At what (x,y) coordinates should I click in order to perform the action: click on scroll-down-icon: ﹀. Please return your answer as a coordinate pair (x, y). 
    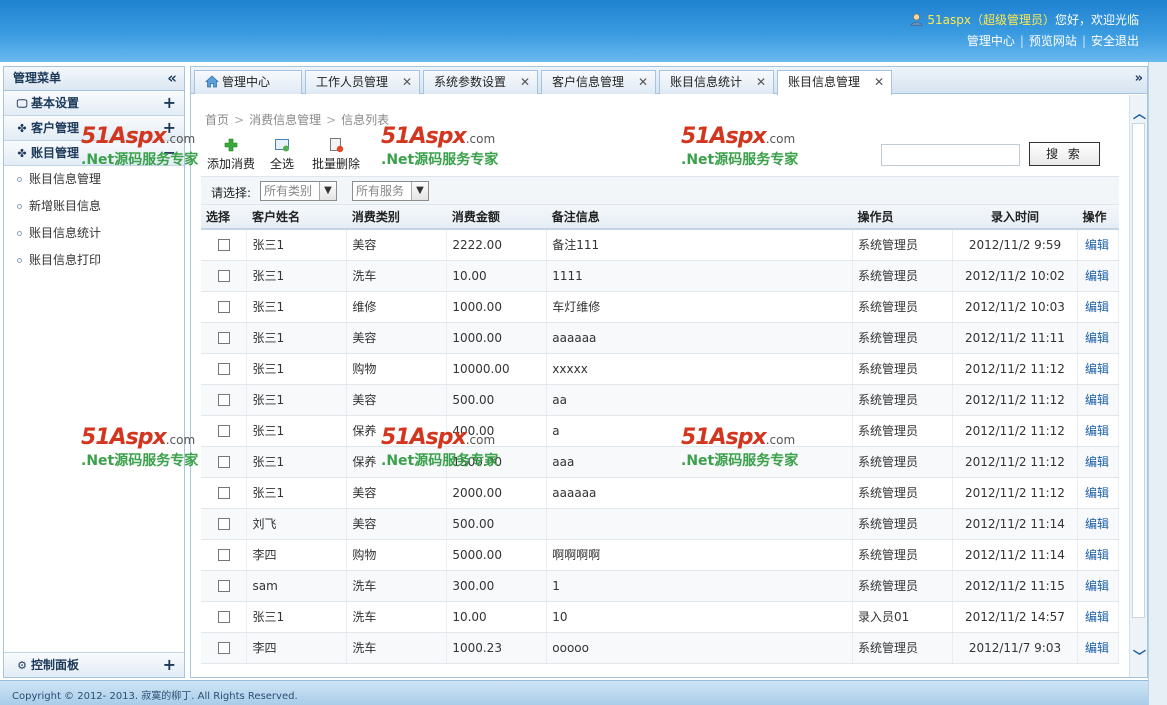
    Looking at the image, I should click on (1139, 655).